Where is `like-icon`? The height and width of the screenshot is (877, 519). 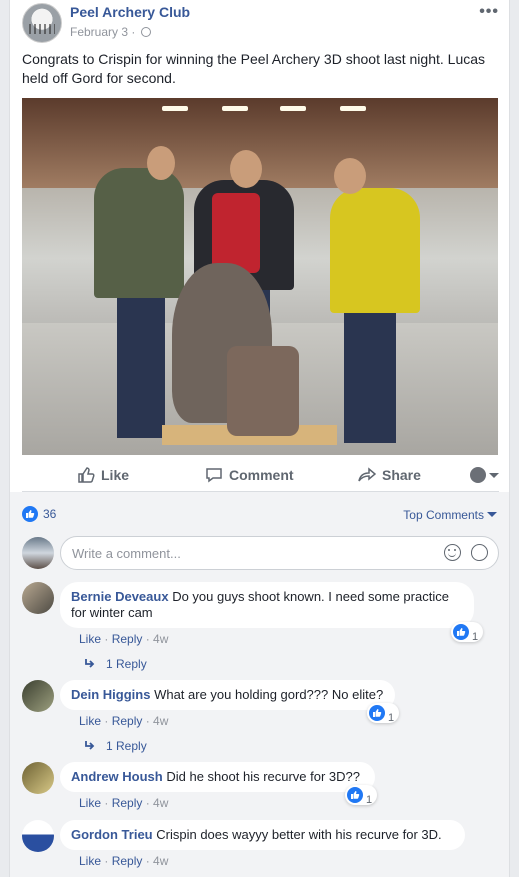 like-icon is located at coordinates (86, 475).